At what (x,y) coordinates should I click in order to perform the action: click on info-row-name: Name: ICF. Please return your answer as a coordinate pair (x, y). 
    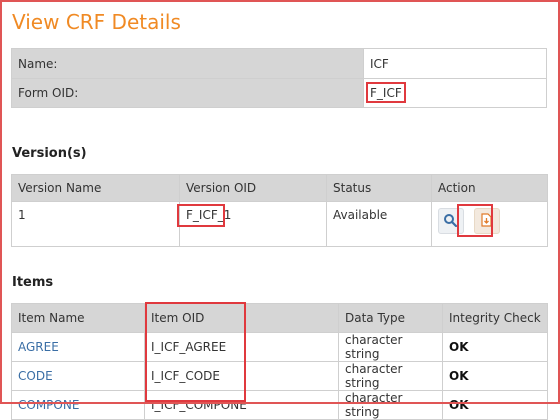
    Looking at the image, I should click on (279, 63).